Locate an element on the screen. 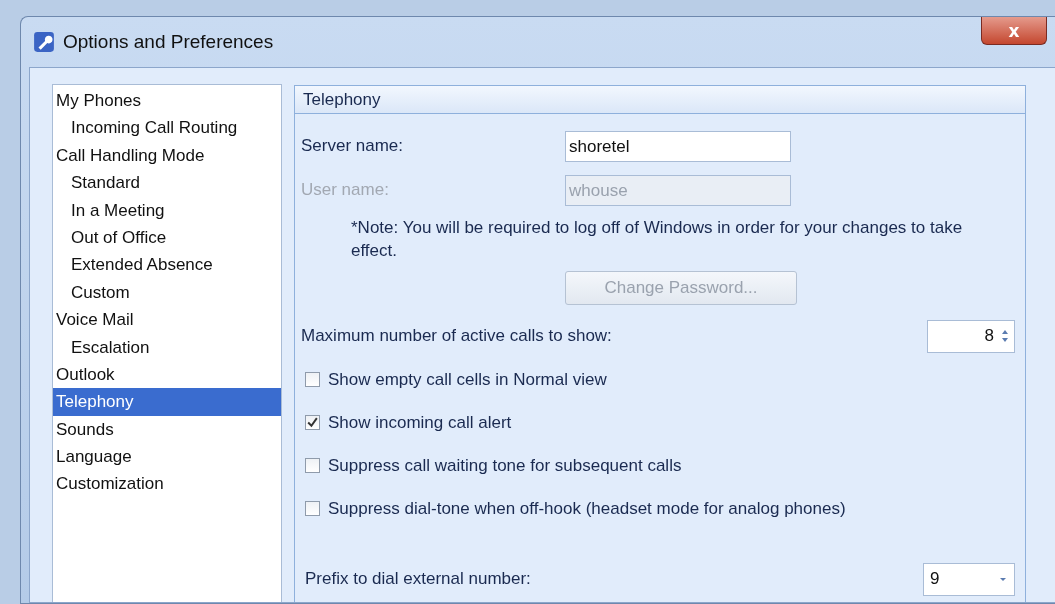  window-title: Options and Preferences is located at coordinates (168, 42).